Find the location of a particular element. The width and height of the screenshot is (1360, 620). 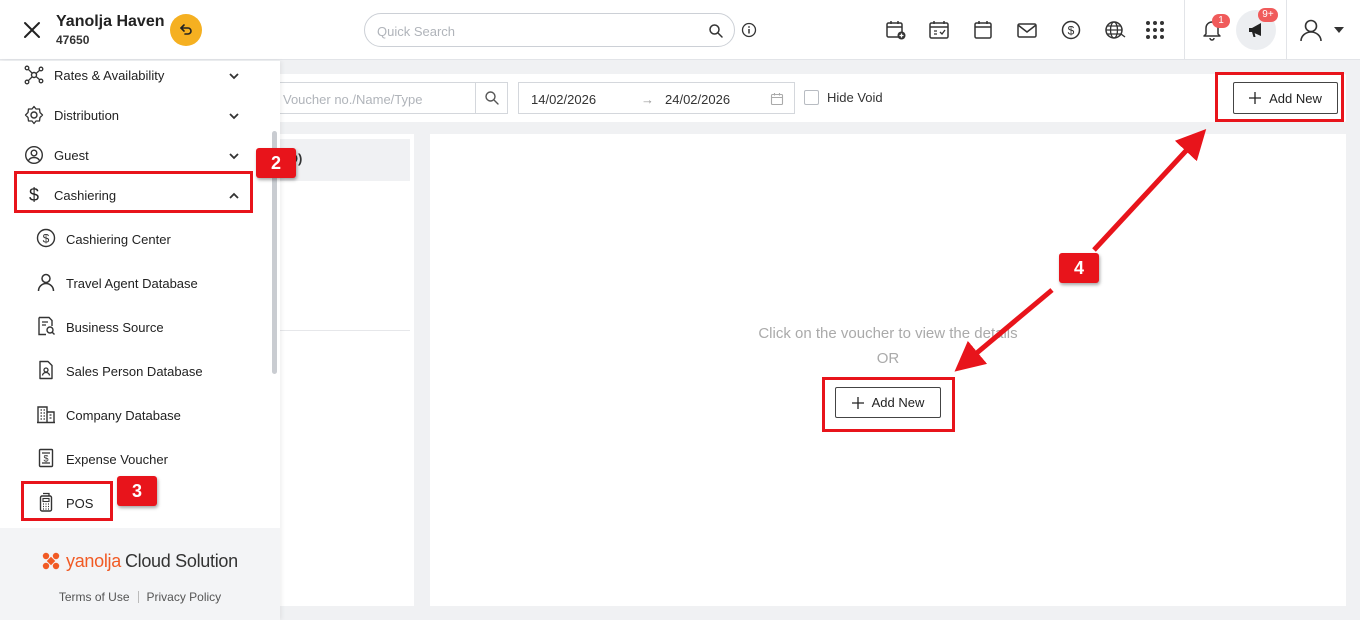

arrow-to-top-add-new is located at coordinates (1149, 190).